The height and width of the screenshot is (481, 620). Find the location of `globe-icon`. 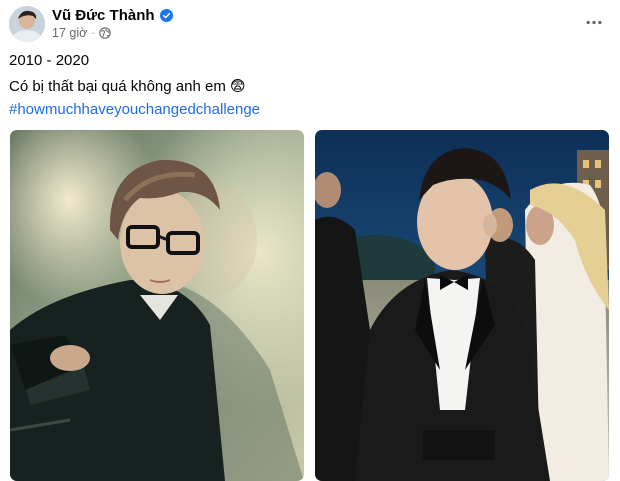

globe-icon is located at coordinates (104, 33).